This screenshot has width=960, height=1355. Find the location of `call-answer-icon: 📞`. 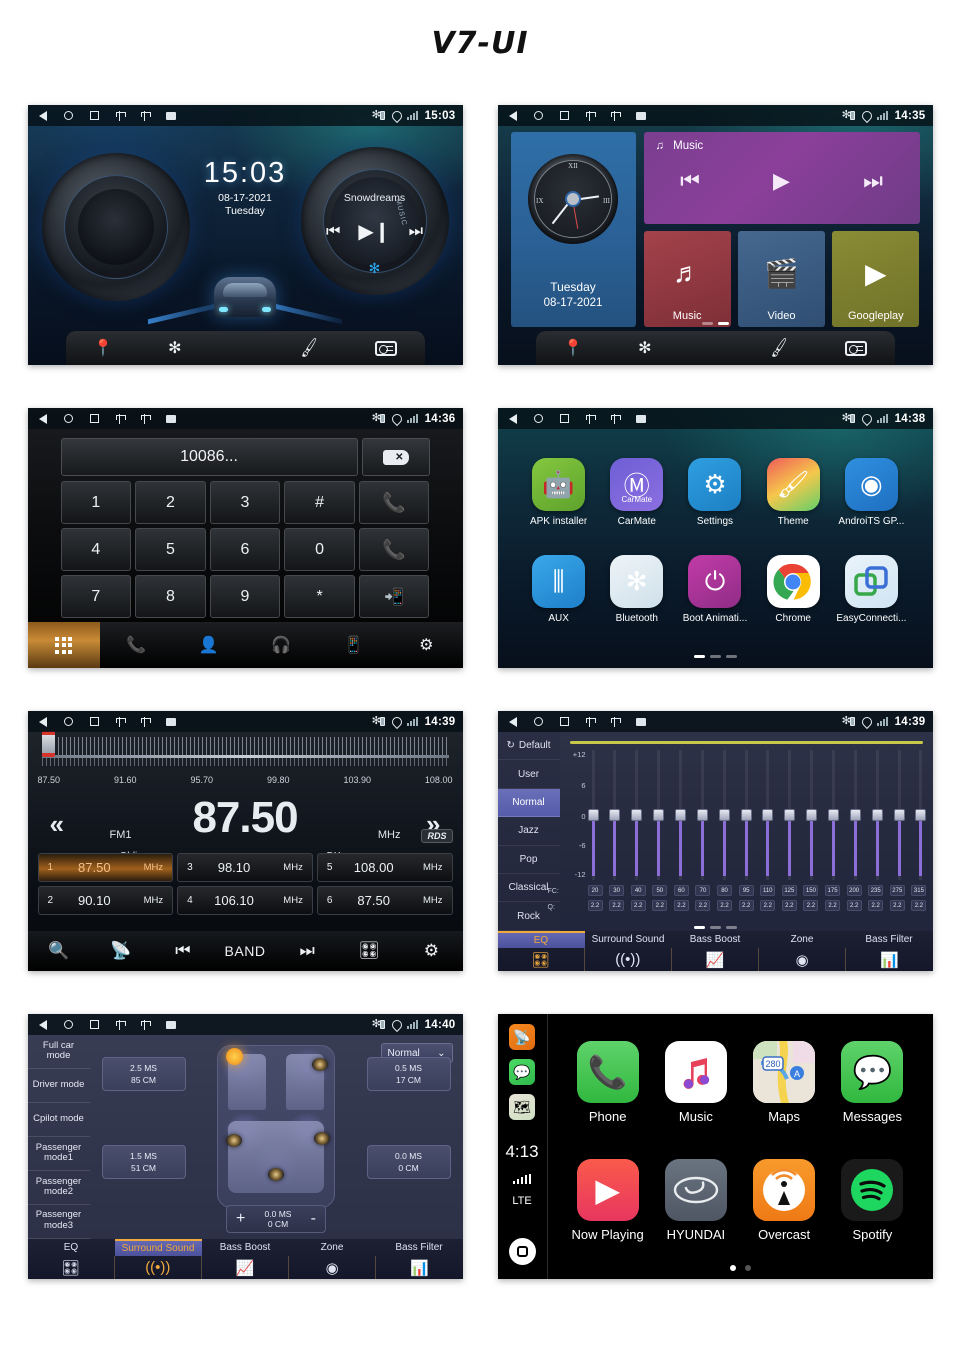

call-answer-icon: 📞 is located at coordinates (394, 502).